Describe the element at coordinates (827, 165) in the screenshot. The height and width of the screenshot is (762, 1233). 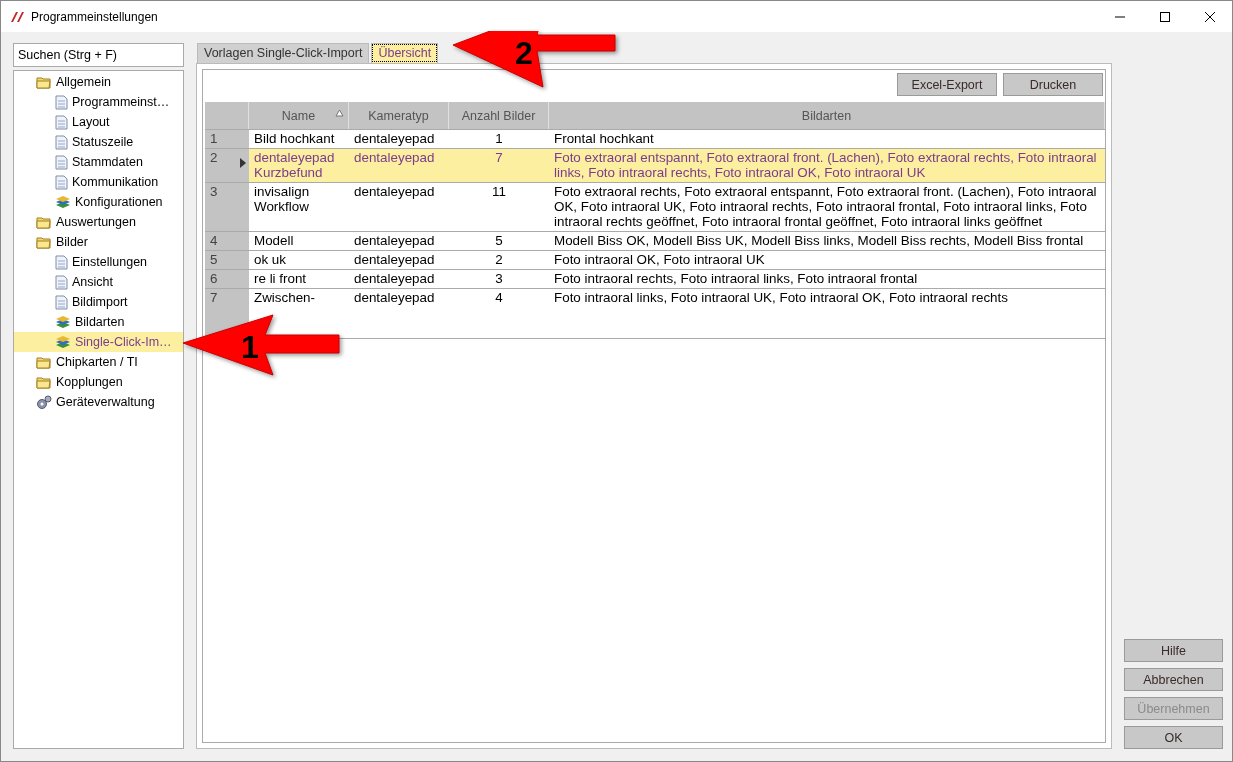
I see `table-cell: Foto extraoral entspannt, Foto extraoral front. (Lachen), Foto extraoral rechts, Foto intraoral links, Foto intraoral rechts, Foto intraoral OK, Foto intraoral UK` at that location.